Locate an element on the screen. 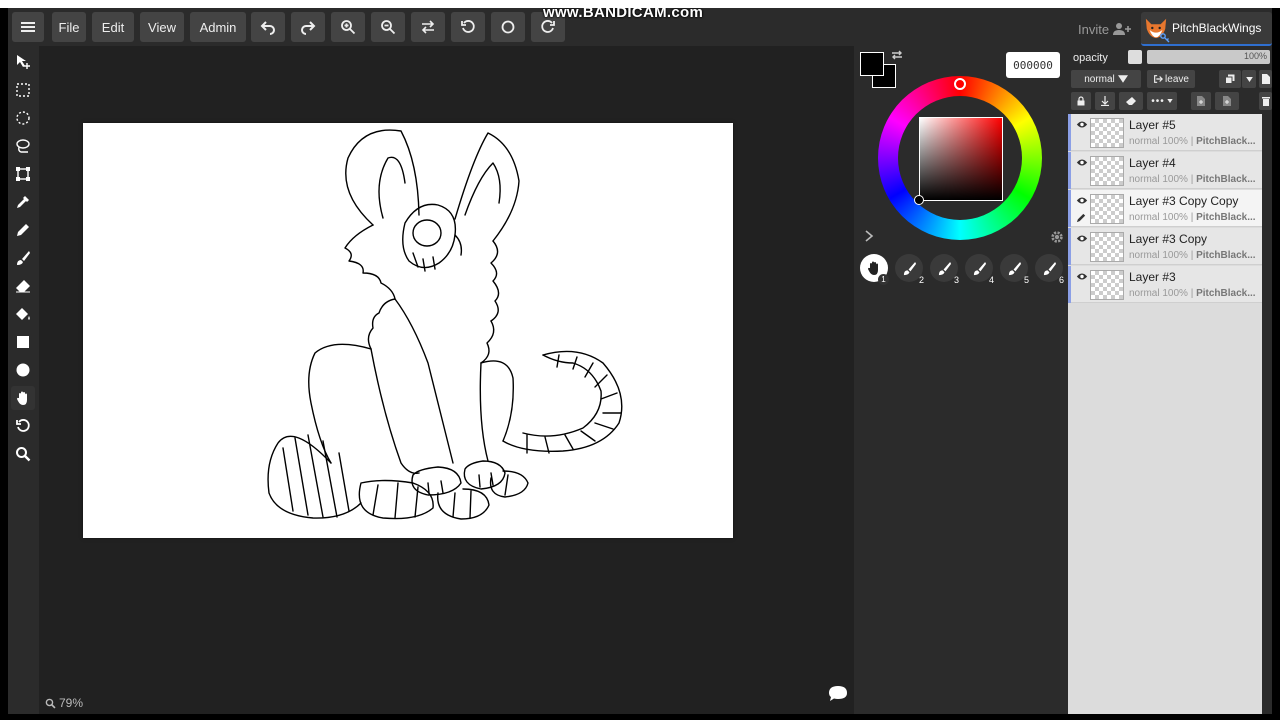 The width and height of the screenshot is (1280, 720). opacity-slider: 100% is located at coordinates (1208, 57).